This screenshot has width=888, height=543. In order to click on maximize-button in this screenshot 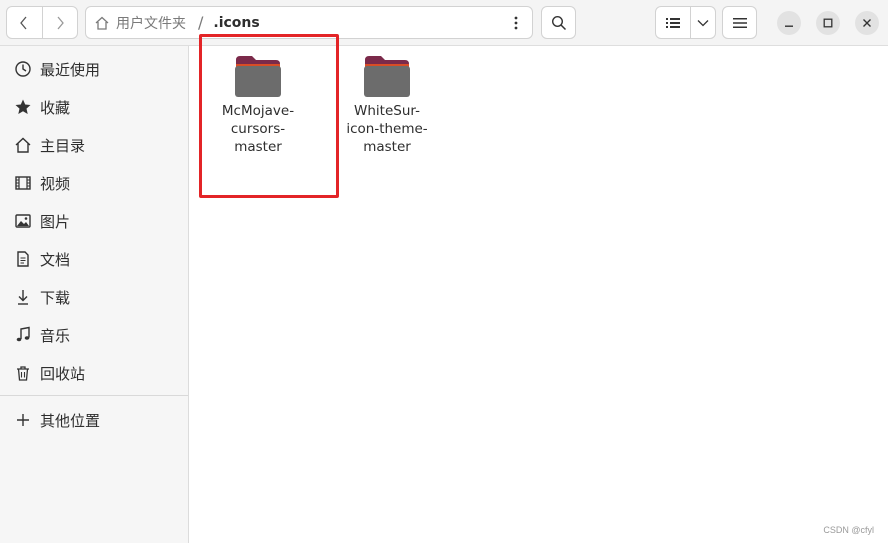, I will do `click(828, 23)`.